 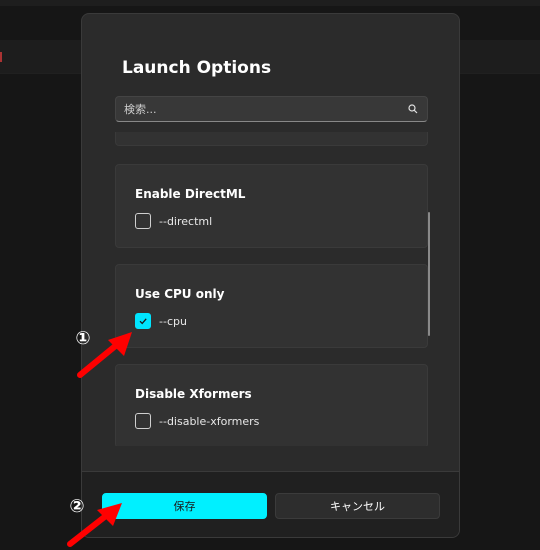 I want to click on search-icon, so click(x=413, y=109).